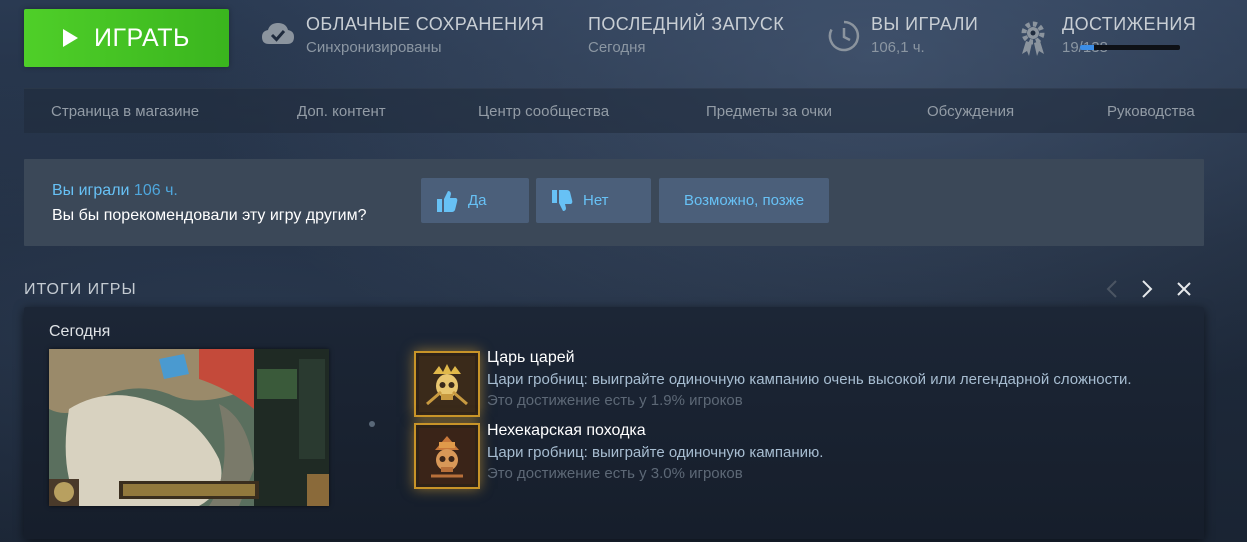 The width and height of the screenshot is (1247, 542). I want to click on recommend-yes-button: Да, so click(475, 200).